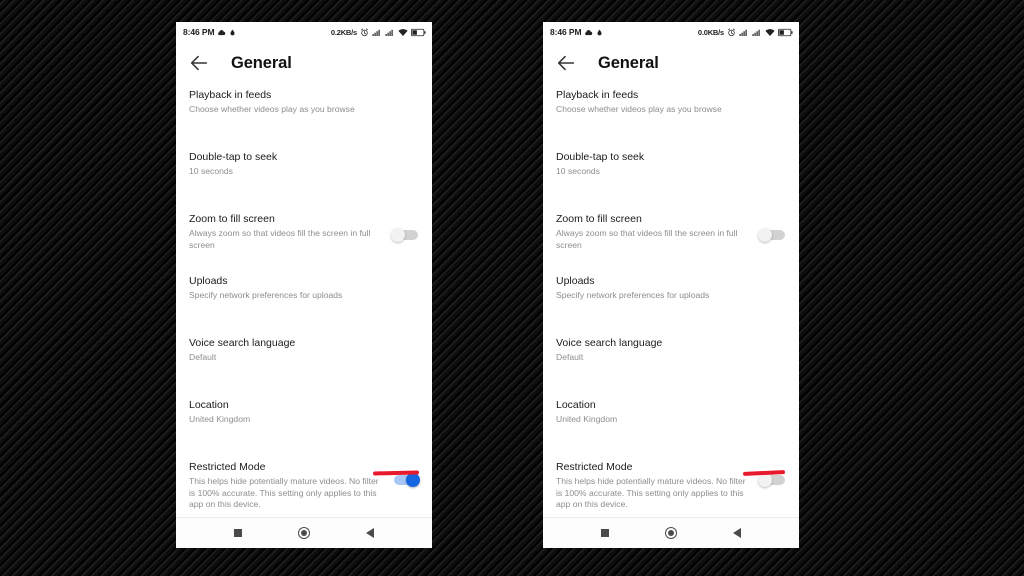 The image size is (1024, 576). I want to click on status-network-speed: 0.0KB/s, so click(710, 32).